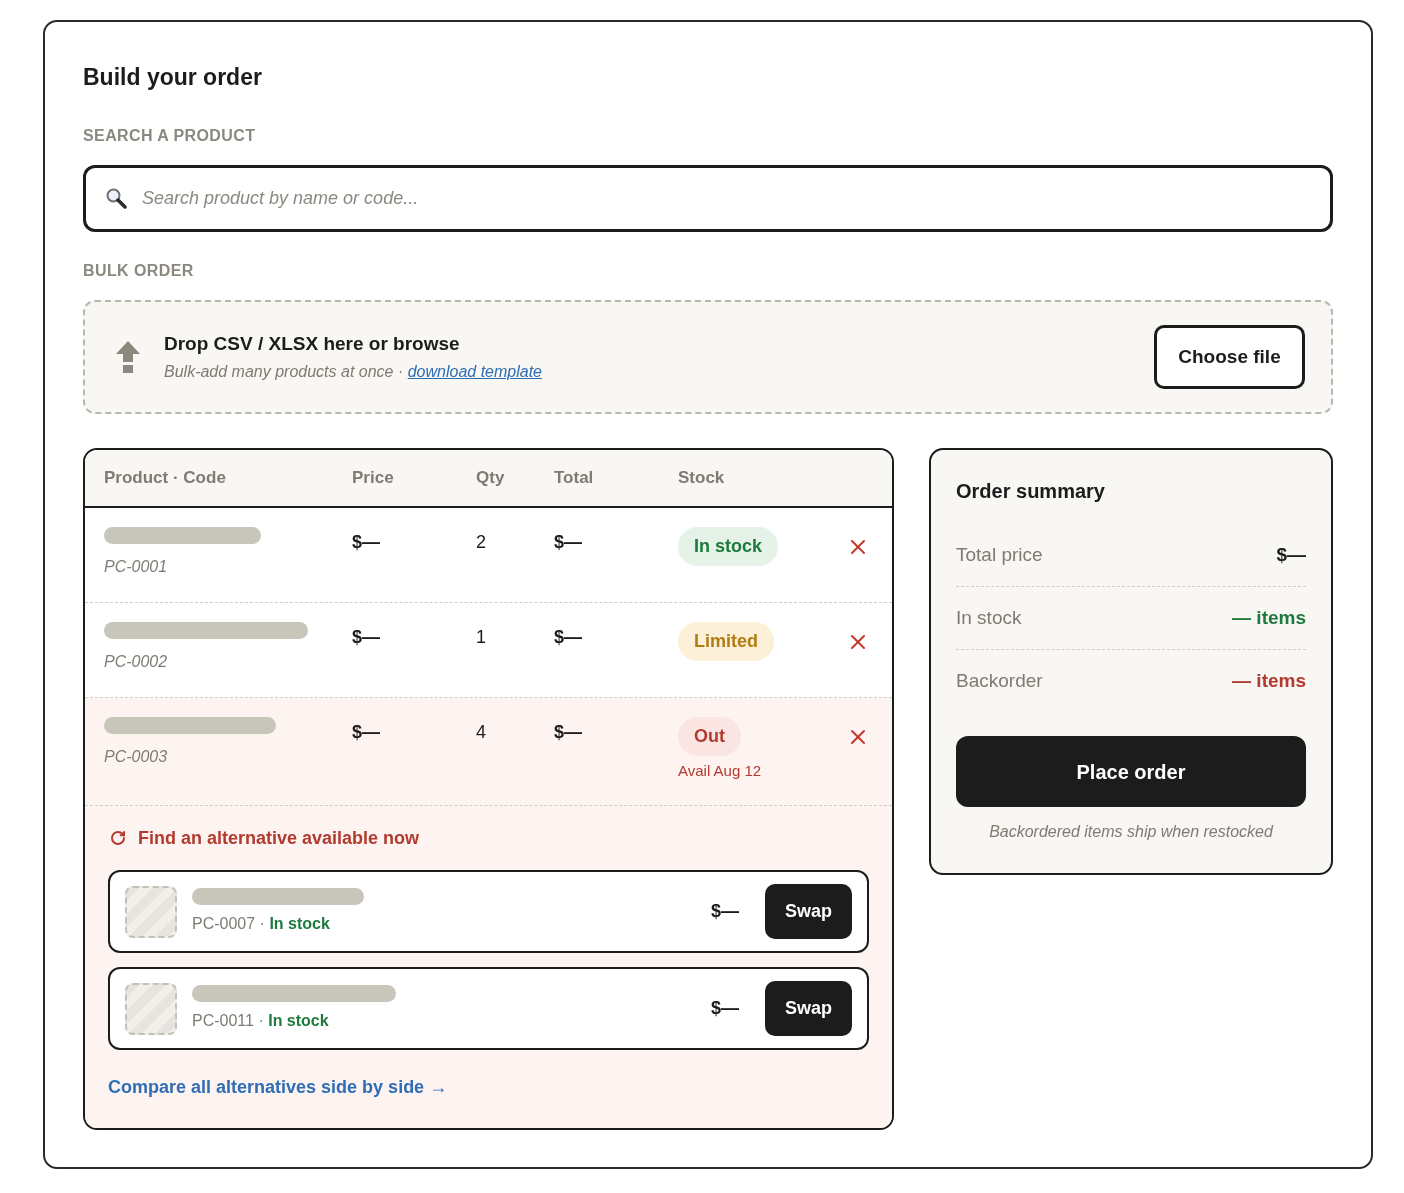 The width and height of the screenshot is (1404, 1193). What do you see at coordinates (726, 641) in the screenshot?
I see `stock-badge: Limited` at bounding box center [726, 641].